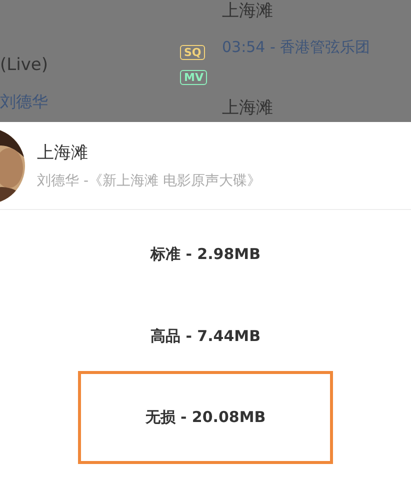 The width and height of the screenshot is (411, 478). What do you see at coordinates (194, 77) in the screenshot?
I see `quality-badge: MV` at bounding box center [194, 77].